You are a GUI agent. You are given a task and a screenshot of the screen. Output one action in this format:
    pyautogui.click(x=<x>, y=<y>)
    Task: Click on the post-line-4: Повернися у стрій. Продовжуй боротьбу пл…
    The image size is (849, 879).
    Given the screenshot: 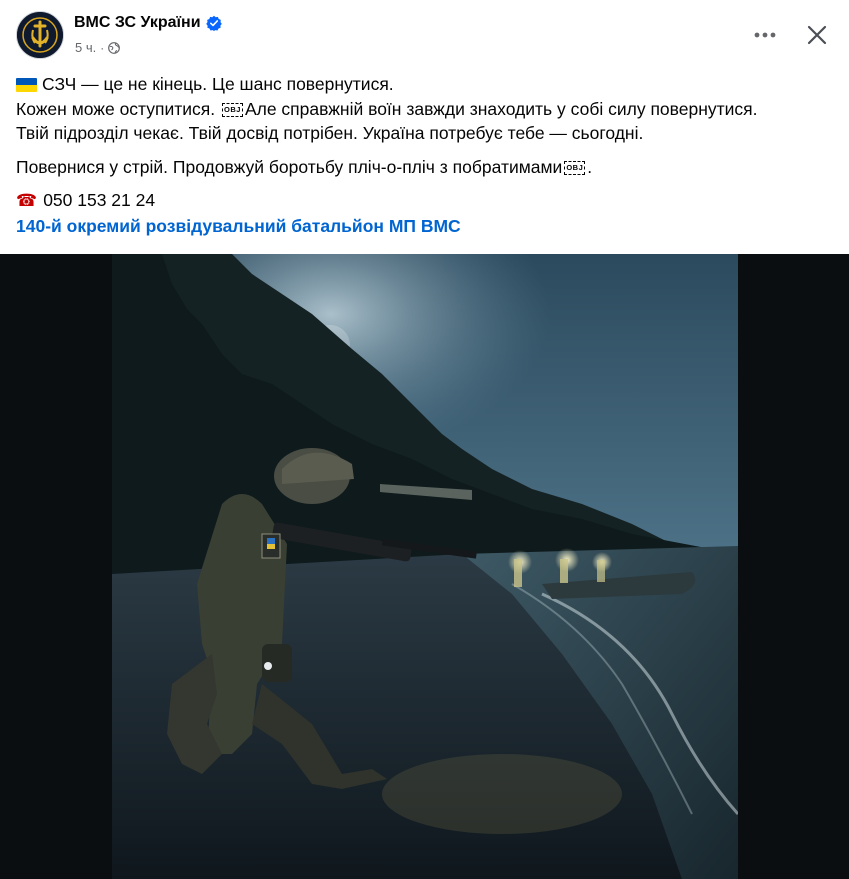 What is the action you would take?
    pyautogui.click(x=424, y=167)
    